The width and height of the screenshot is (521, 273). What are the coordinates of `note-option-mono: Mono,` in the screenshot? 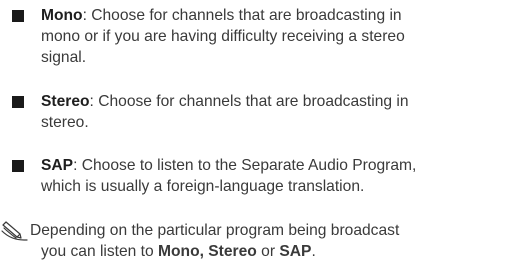 It's located at (181, 251).